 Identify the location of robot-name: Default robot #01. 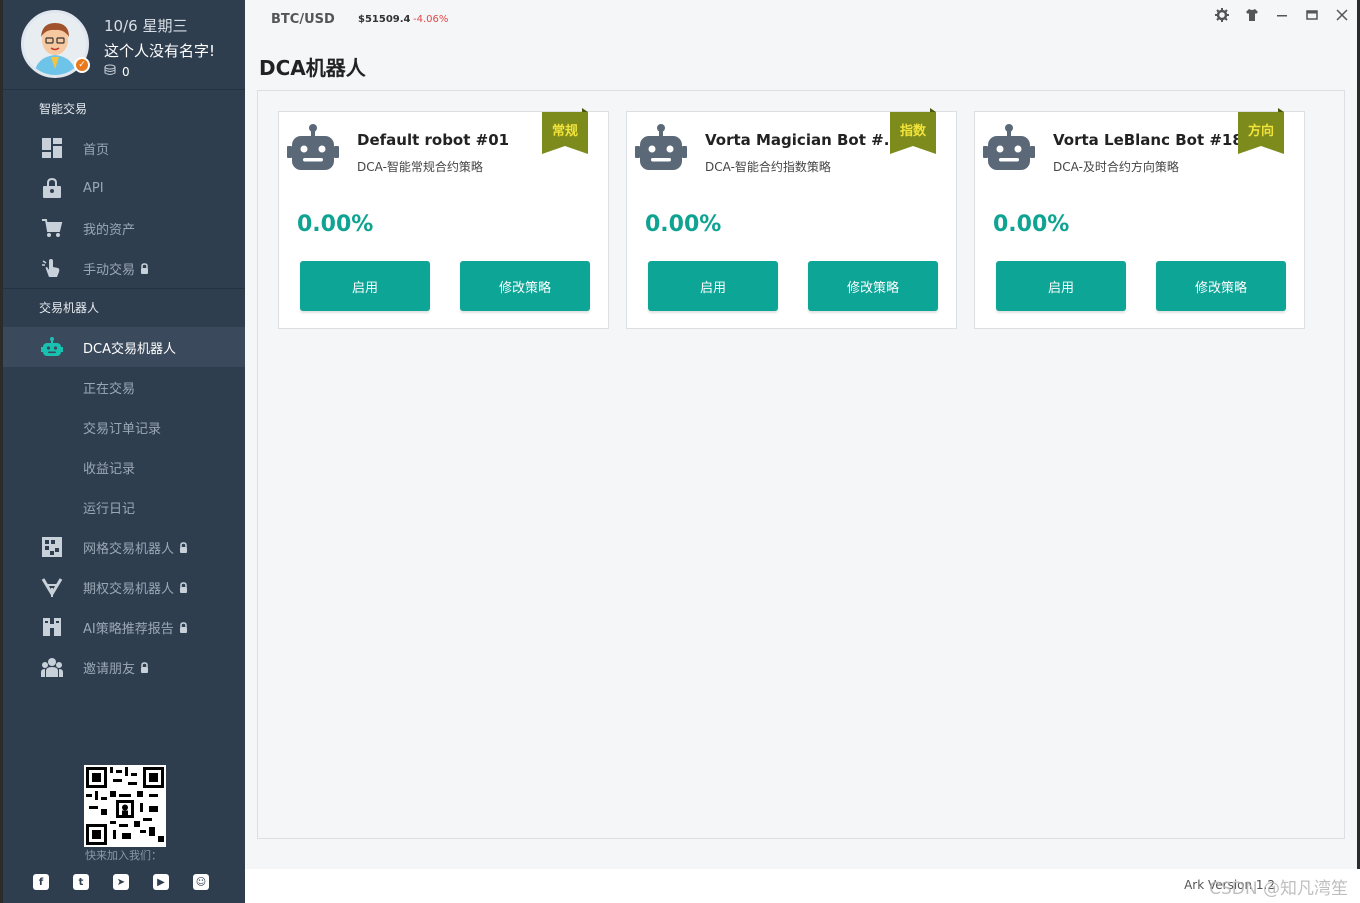
(433, 140).